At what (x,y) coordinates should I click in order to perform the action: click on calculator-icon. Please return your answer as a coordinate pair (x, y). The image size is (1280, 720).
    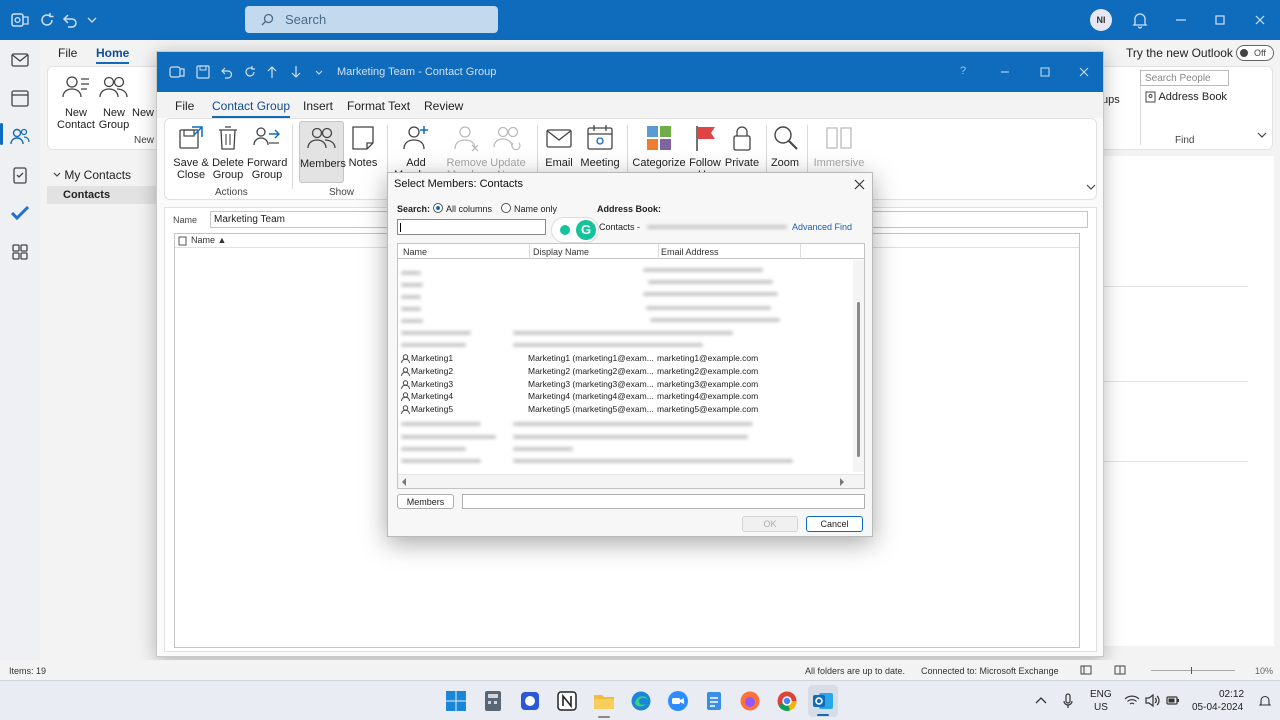
    Looking at the image, I should click on (493, 701).